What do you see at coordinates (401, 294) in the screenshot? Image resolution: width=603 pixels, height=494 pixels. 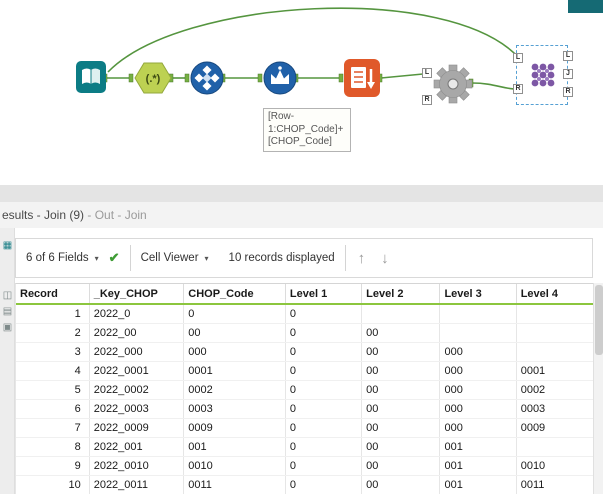 I see `column-header: Level 2` at bounding box center [401, 294].